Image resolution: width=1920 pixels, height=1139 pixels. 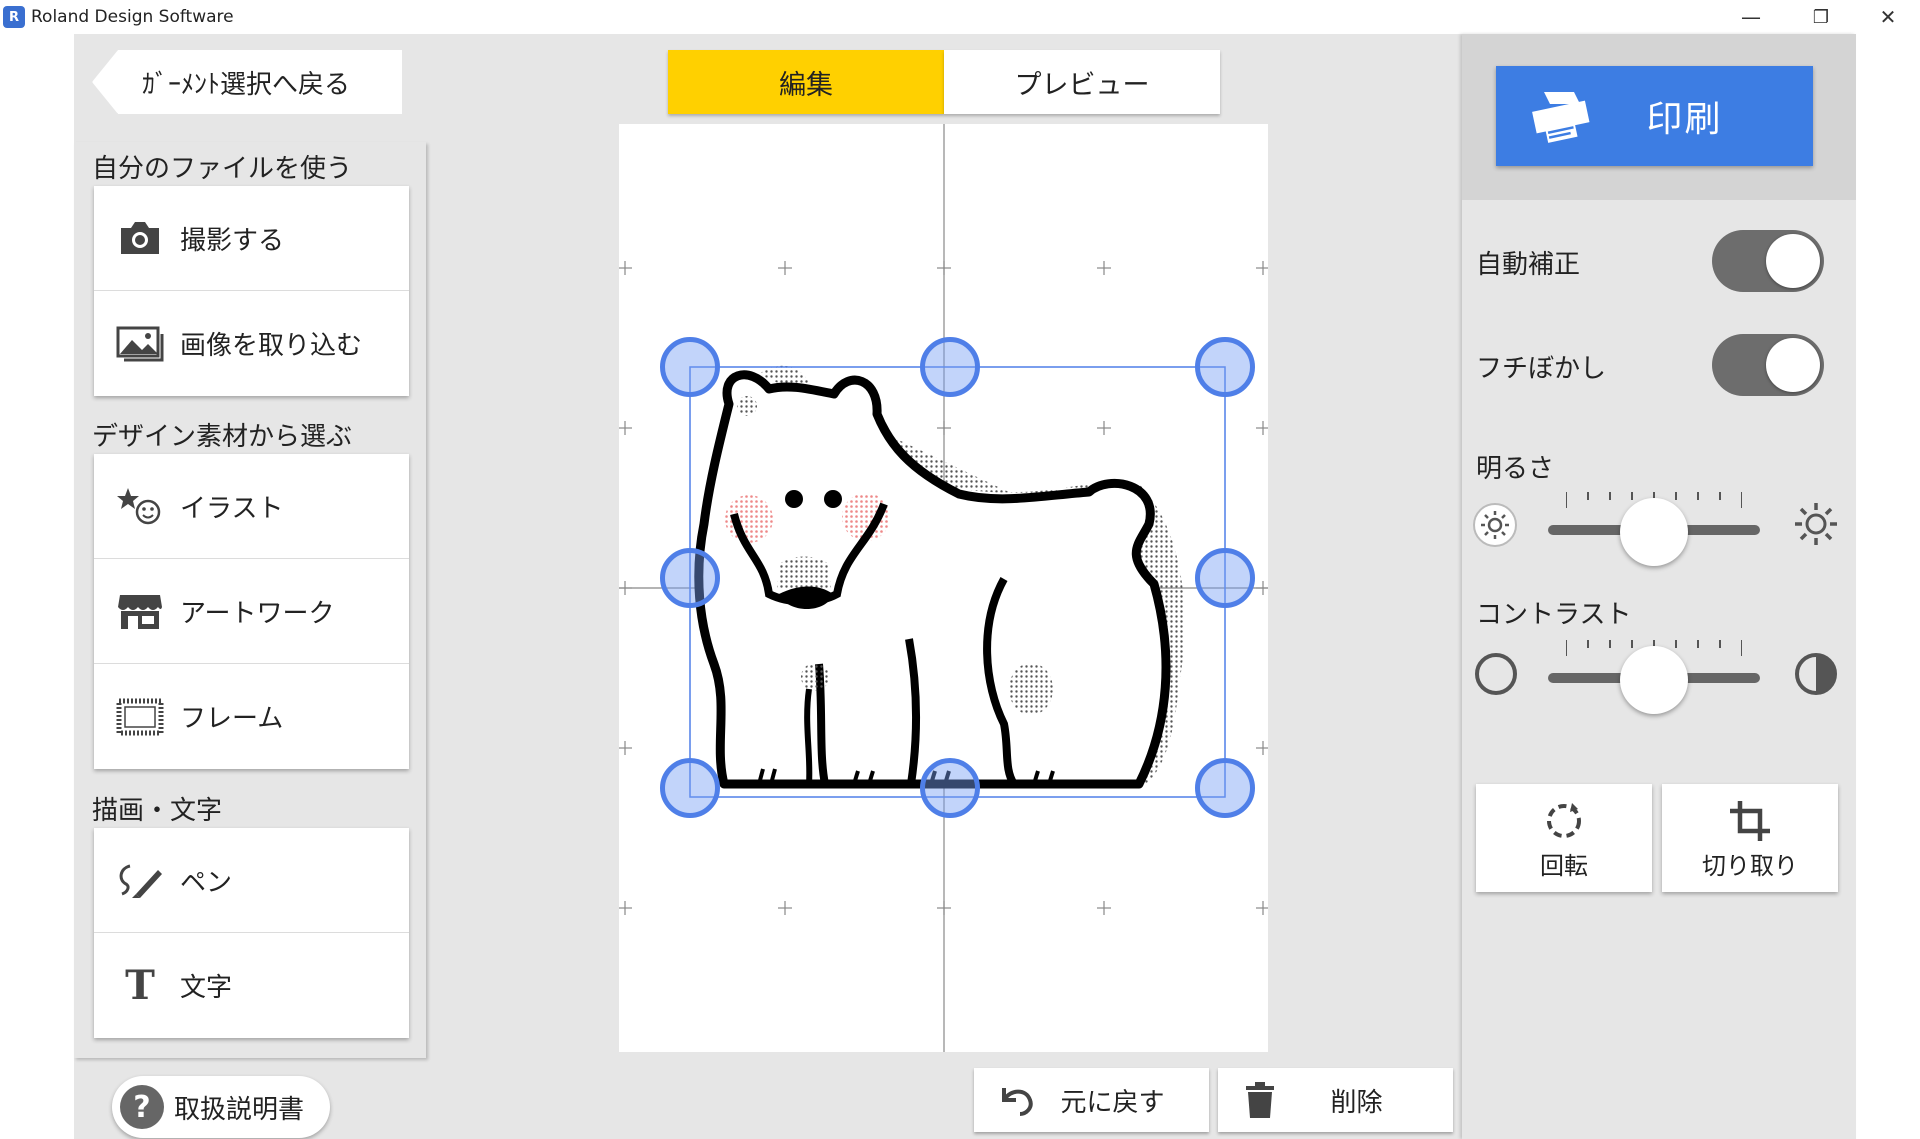 What do you see at coordinates (232, 719) in the screenshot?
I see `frame-label: フレーム` at bounding box center [232, 719].